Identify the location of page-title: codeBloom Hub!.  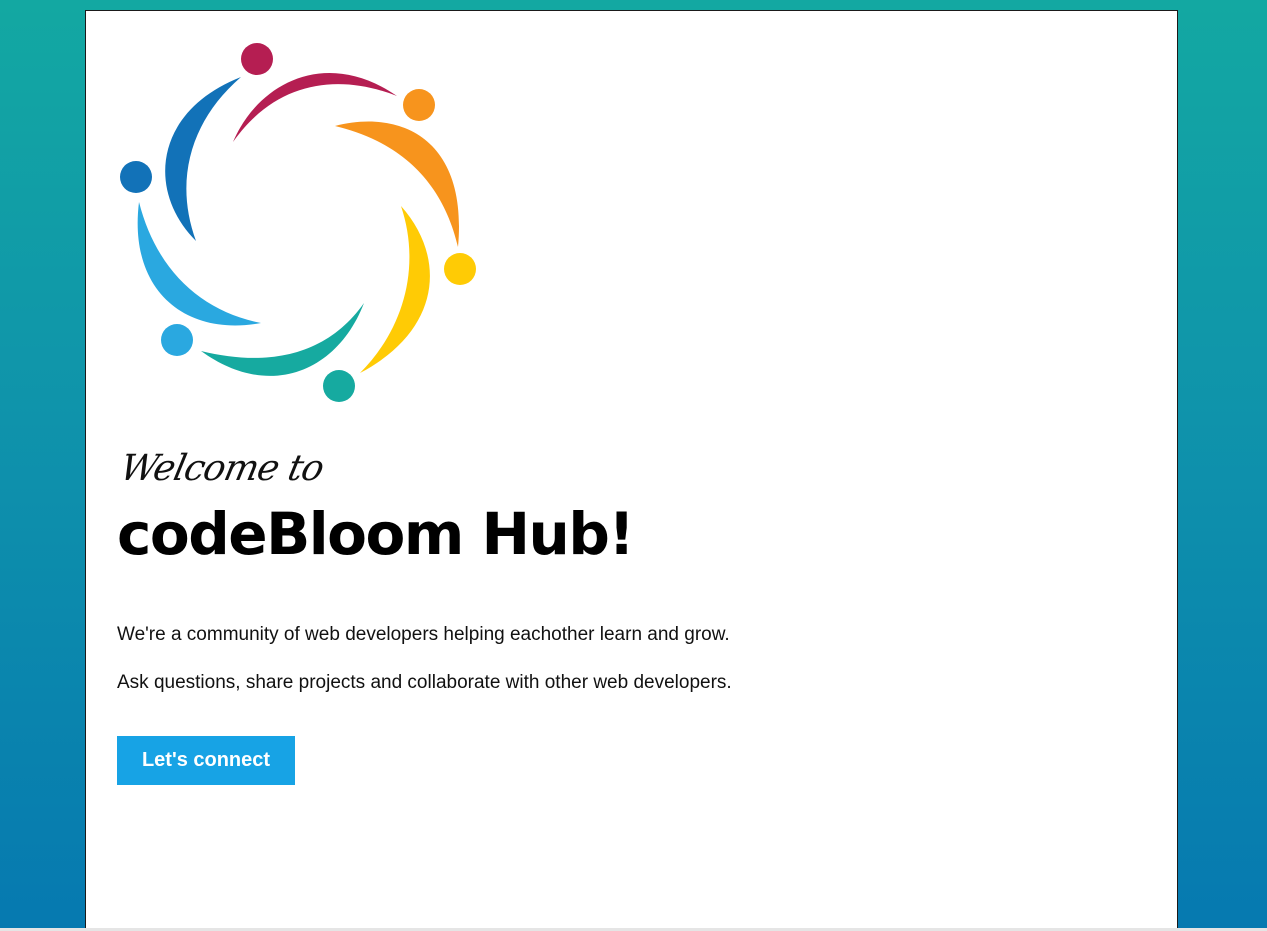
(376, 534).